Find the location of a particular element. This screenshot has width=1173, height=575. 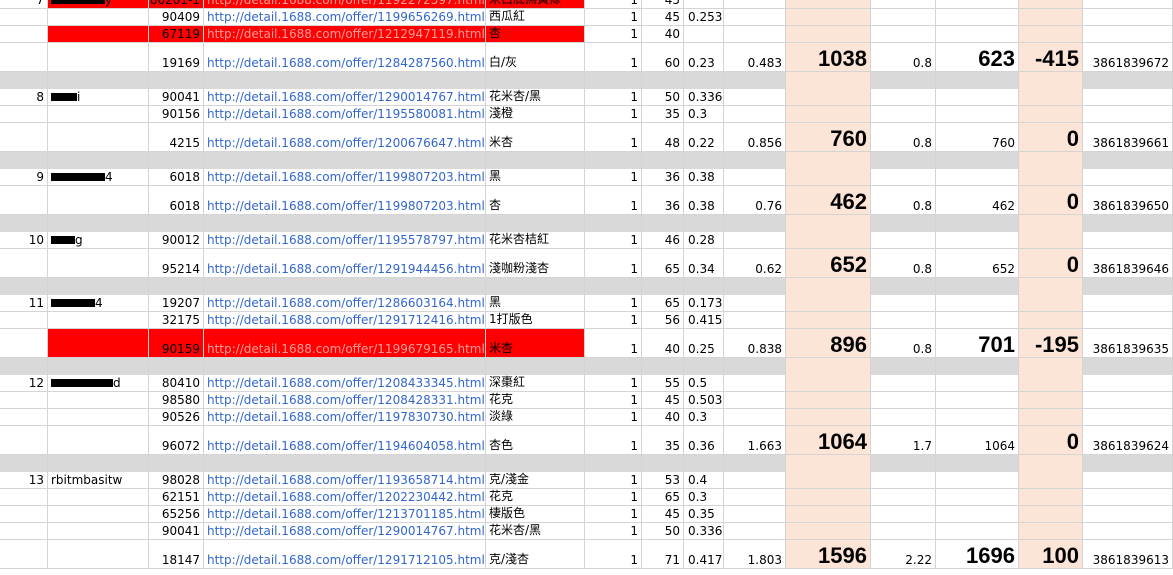

weight-cell: 1.663 is located at coordinates (755, 440).